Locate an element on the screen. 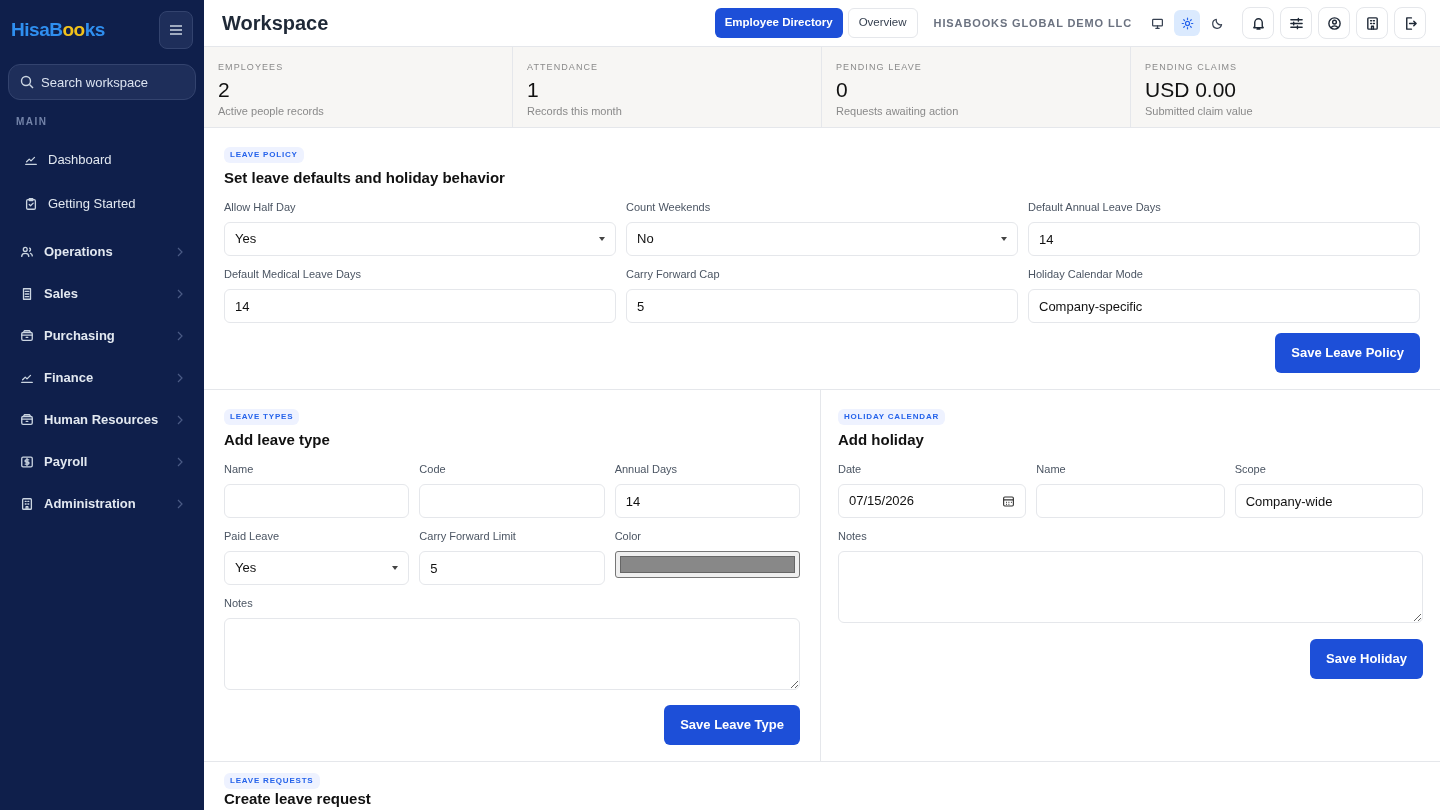 The height and width of the screenshot is (810, 1440). stat-label: EMPLOYEES is located at coordinates (251, 67).